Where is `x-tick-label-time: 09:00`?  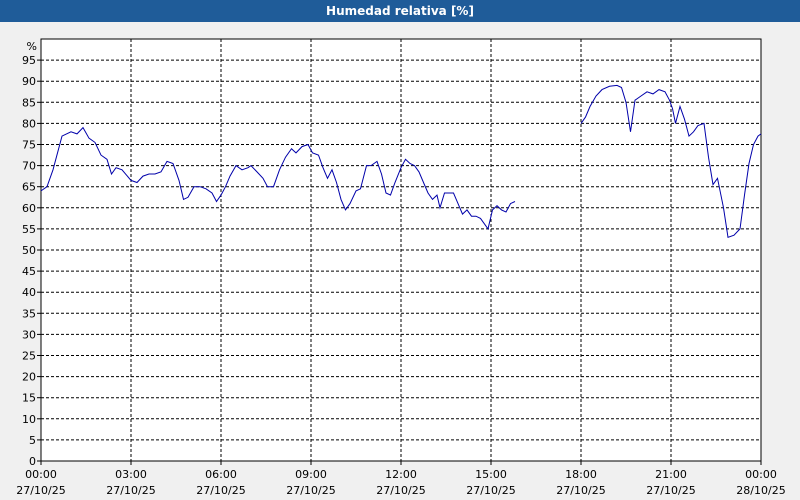
x-tick-label-time: 09:00 is located at coordinates (311, 474).